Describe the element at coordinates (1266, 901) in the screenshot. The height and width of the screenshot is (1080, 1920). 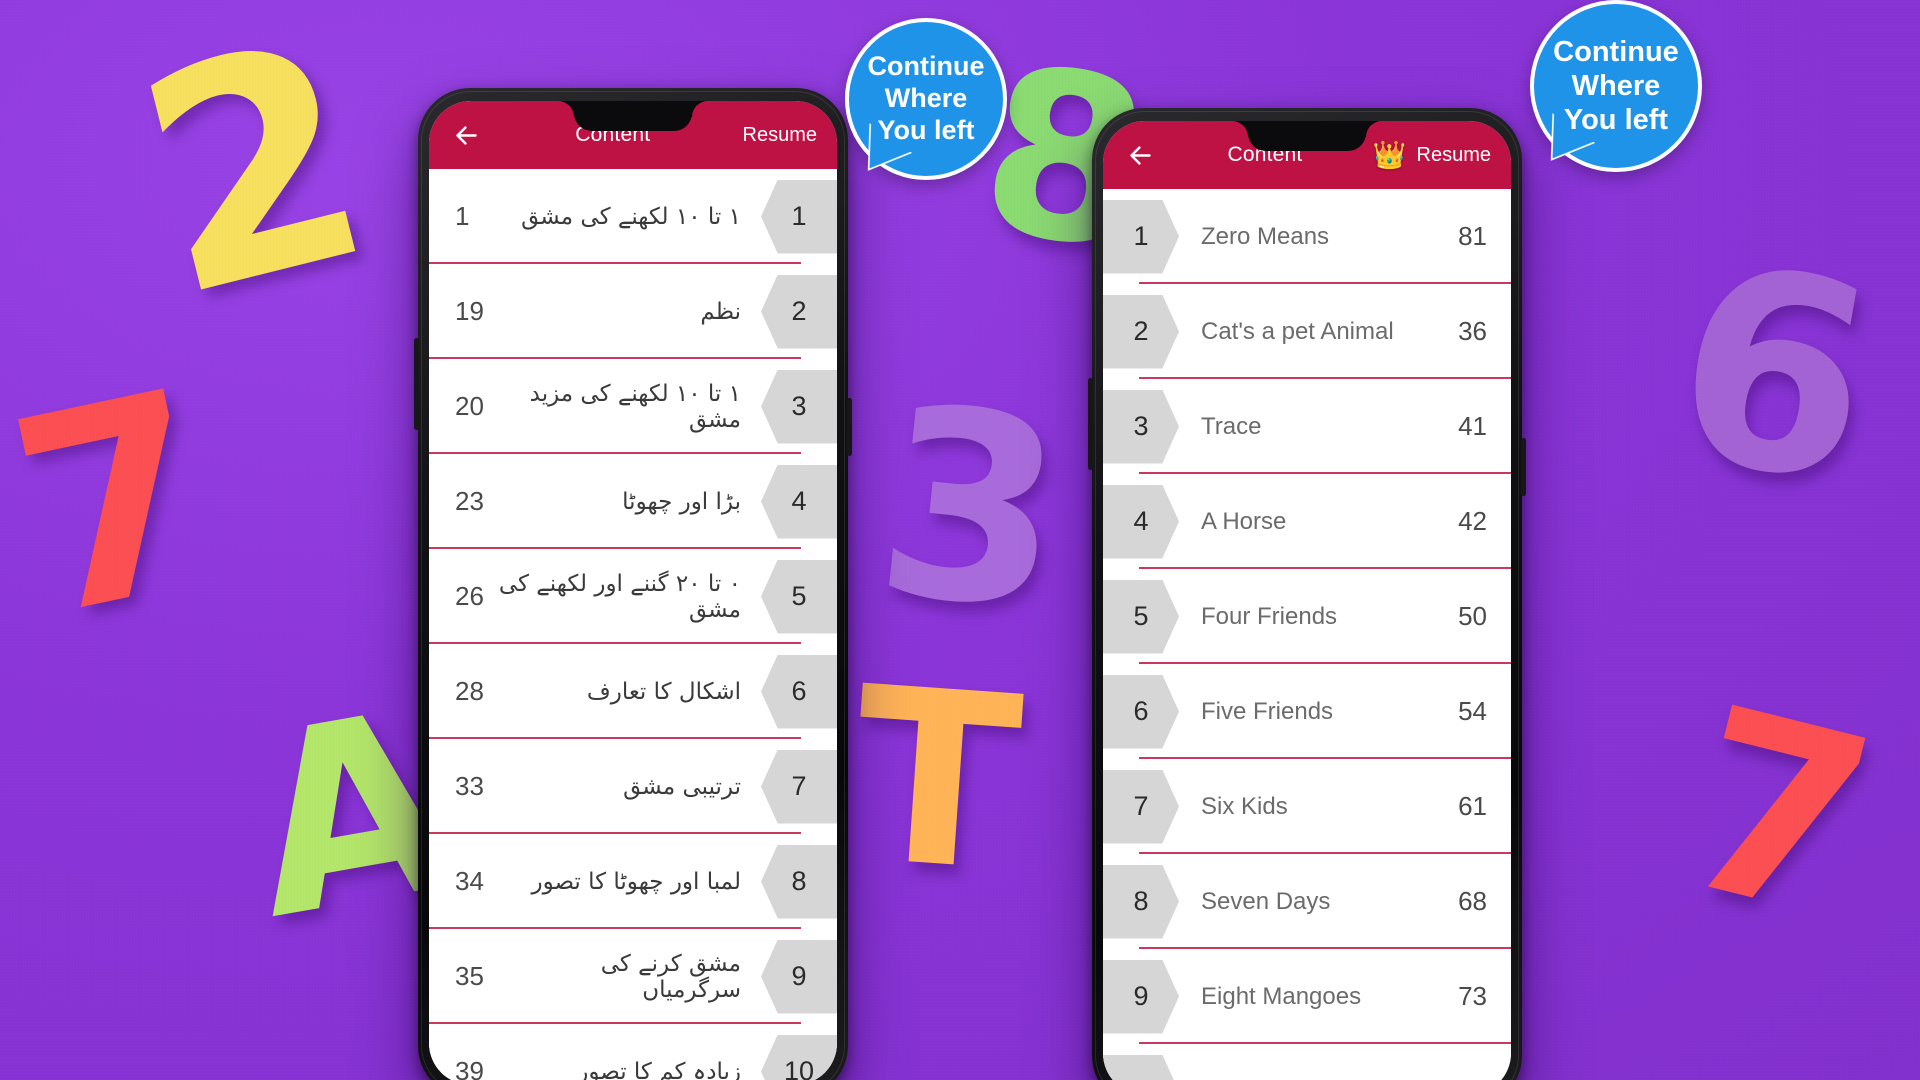
I see `item-title: Seven Days` at that location.